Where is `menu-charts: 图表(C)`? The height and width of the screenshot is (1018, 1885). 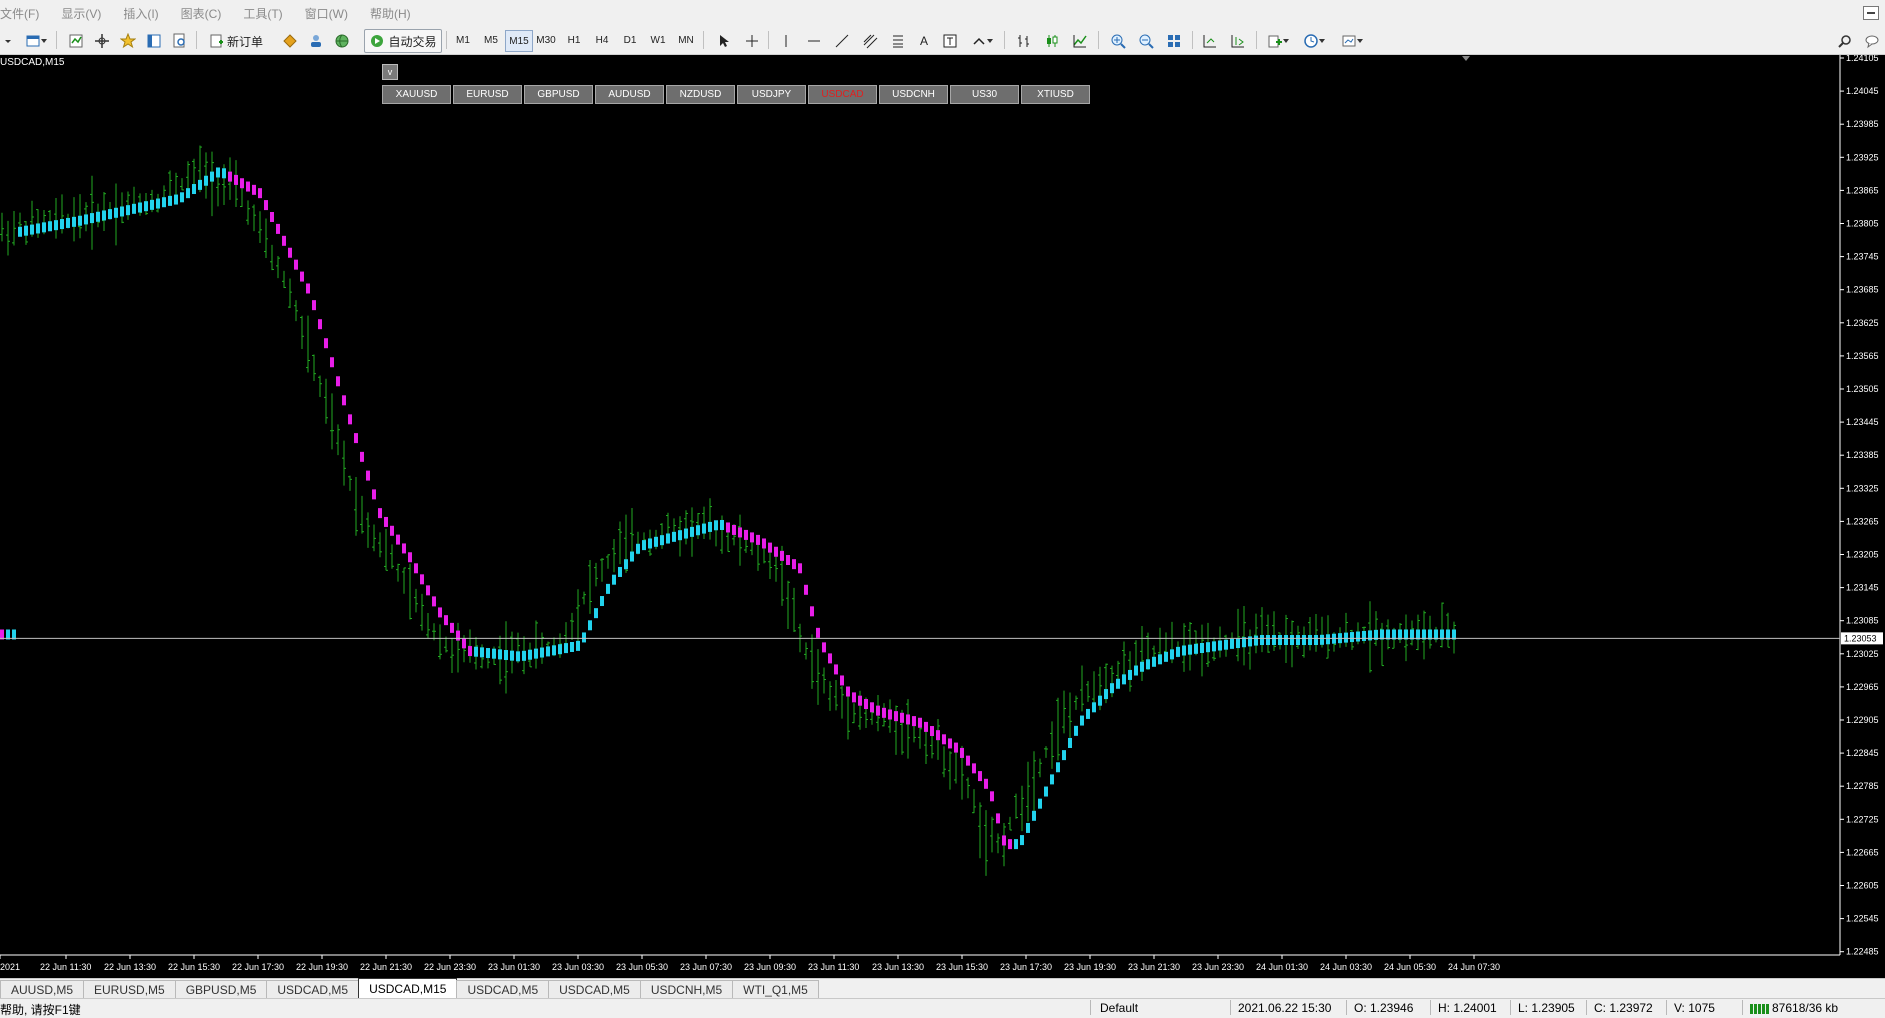 menu-charts: 图表(C) is located at coordinates (207, 13).